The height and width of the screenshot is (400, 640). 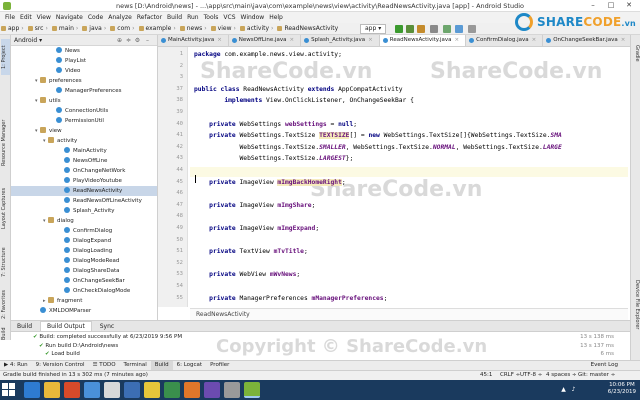 What do you see at coordinates (84, 301) in the screenshot?
I see `tree-item: ▸ fragment` at bounding box center [84, 301].